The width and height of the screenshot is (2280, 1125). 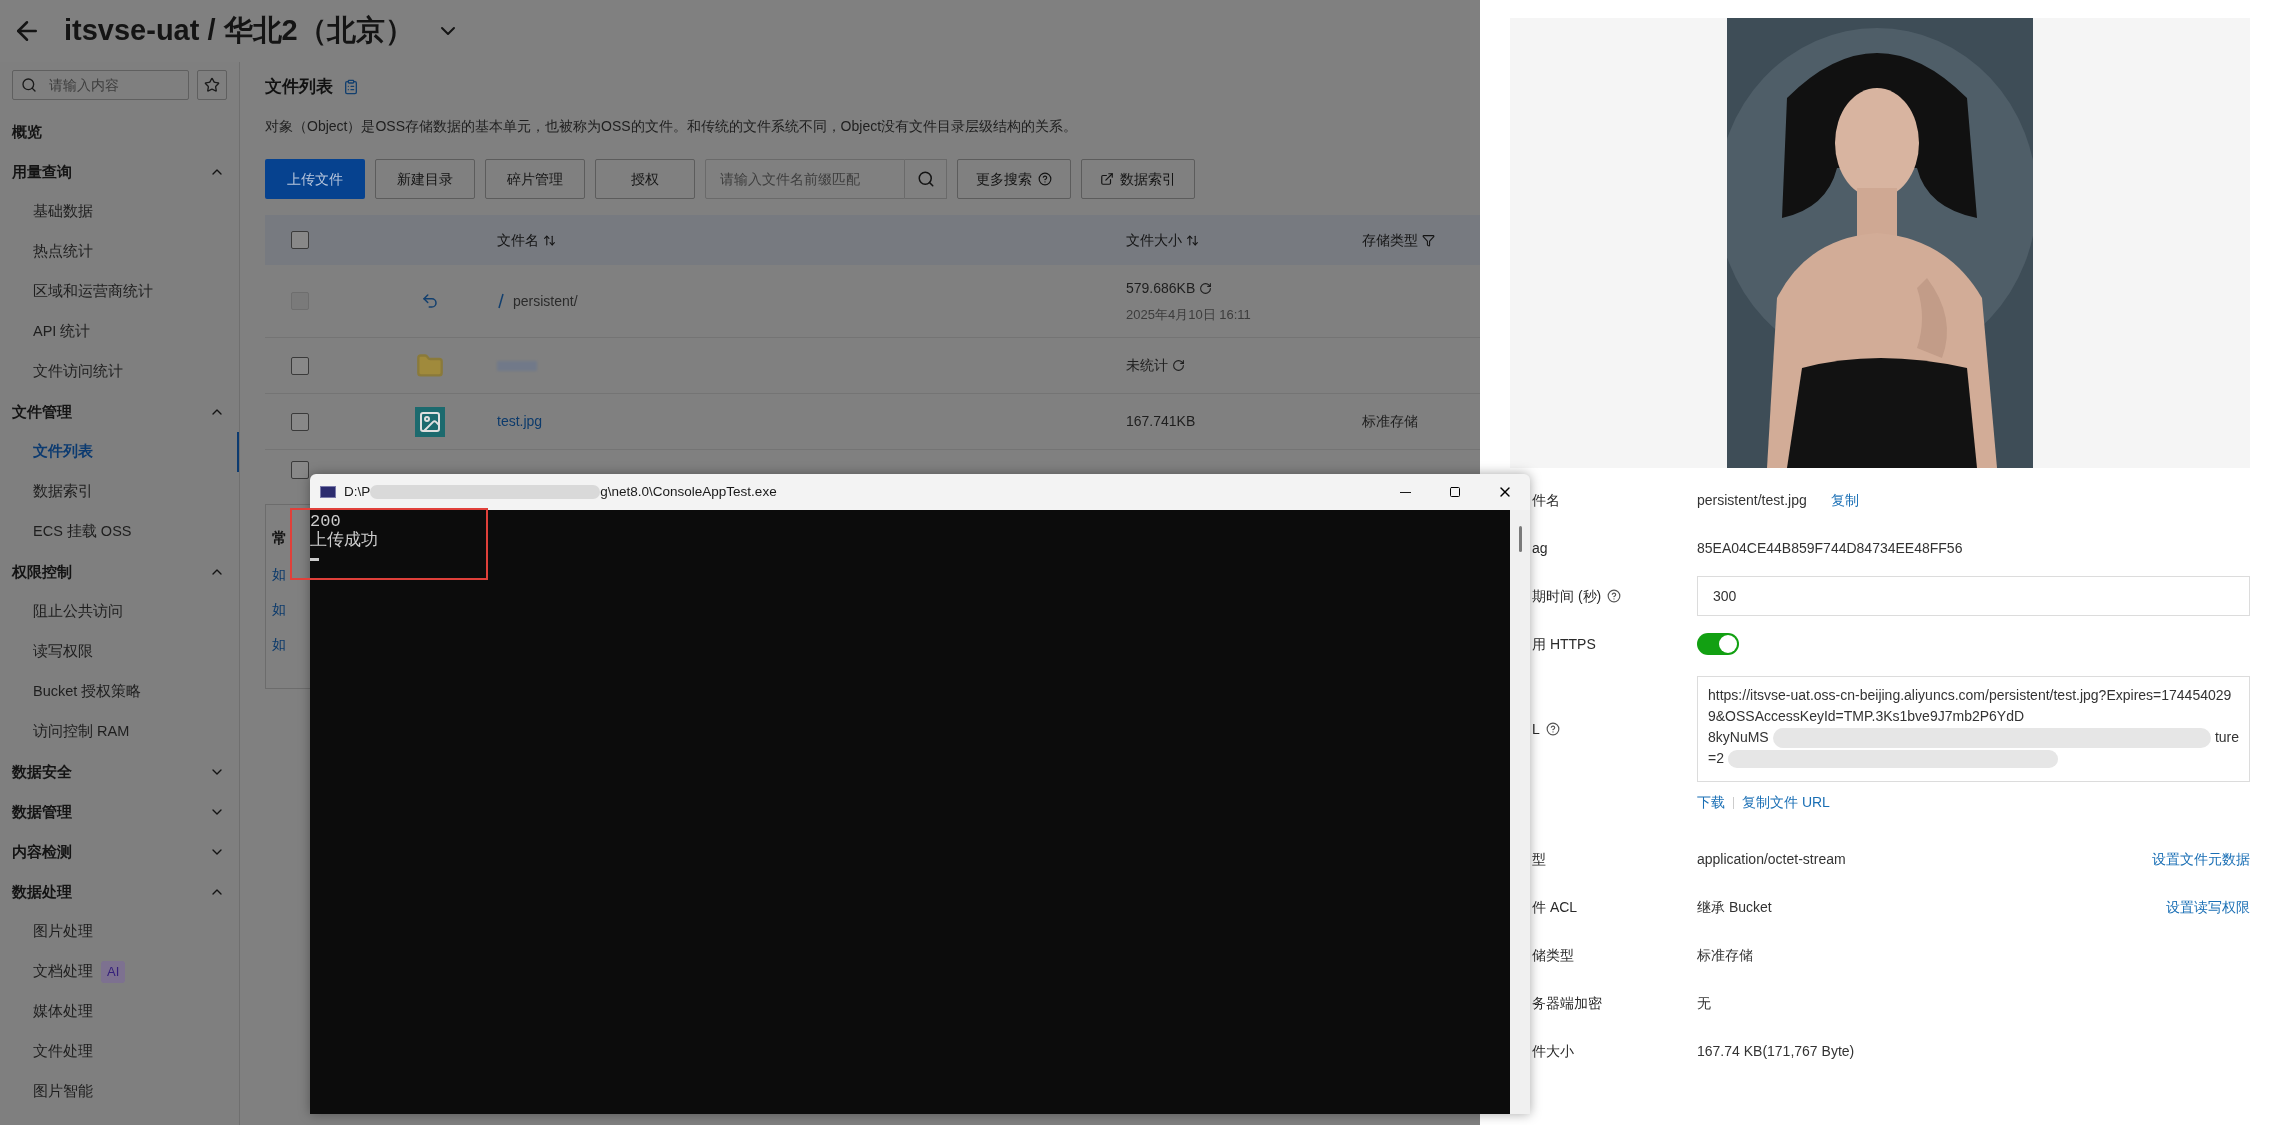 I want to click on column-header: 文件名, so click(x=518, y=240).